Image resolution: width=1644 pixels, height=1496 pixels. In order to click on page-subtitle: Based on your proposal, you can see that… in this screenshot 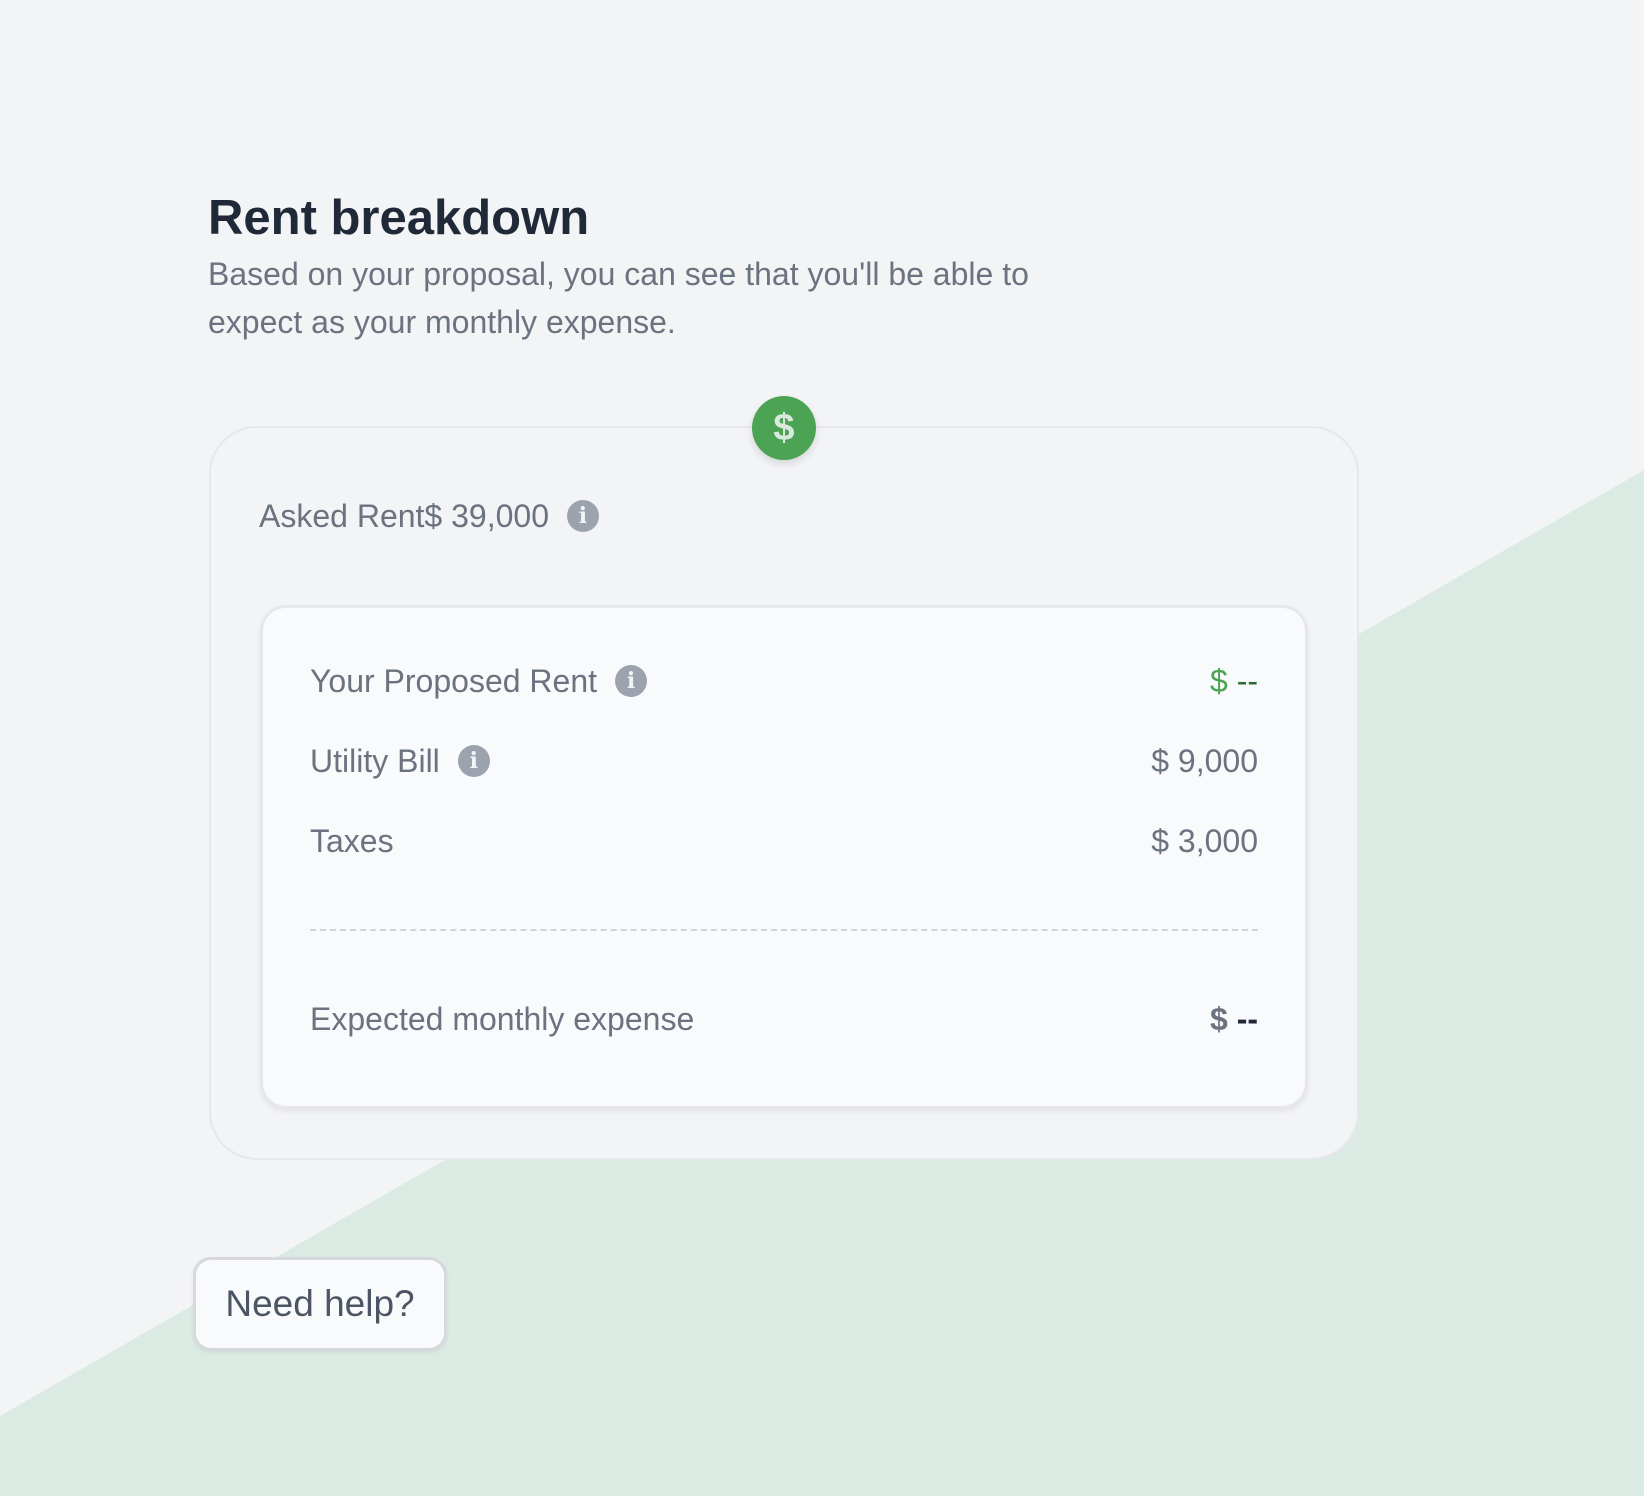, I will do `click(618, 298)`.